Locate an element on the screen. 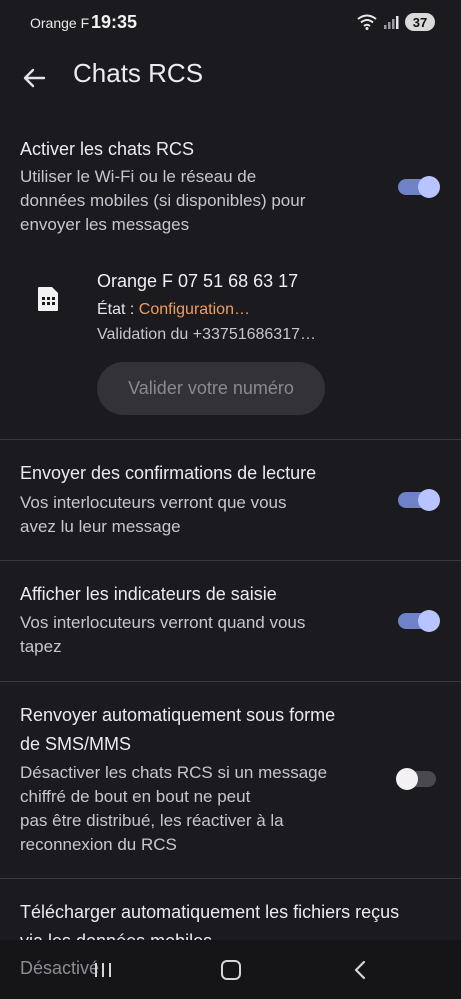 This screenshot has height=999, width=461. subtitle-line: Utiliser le Wi-Fi ou le réseau de is located at coordinates (138, 176).